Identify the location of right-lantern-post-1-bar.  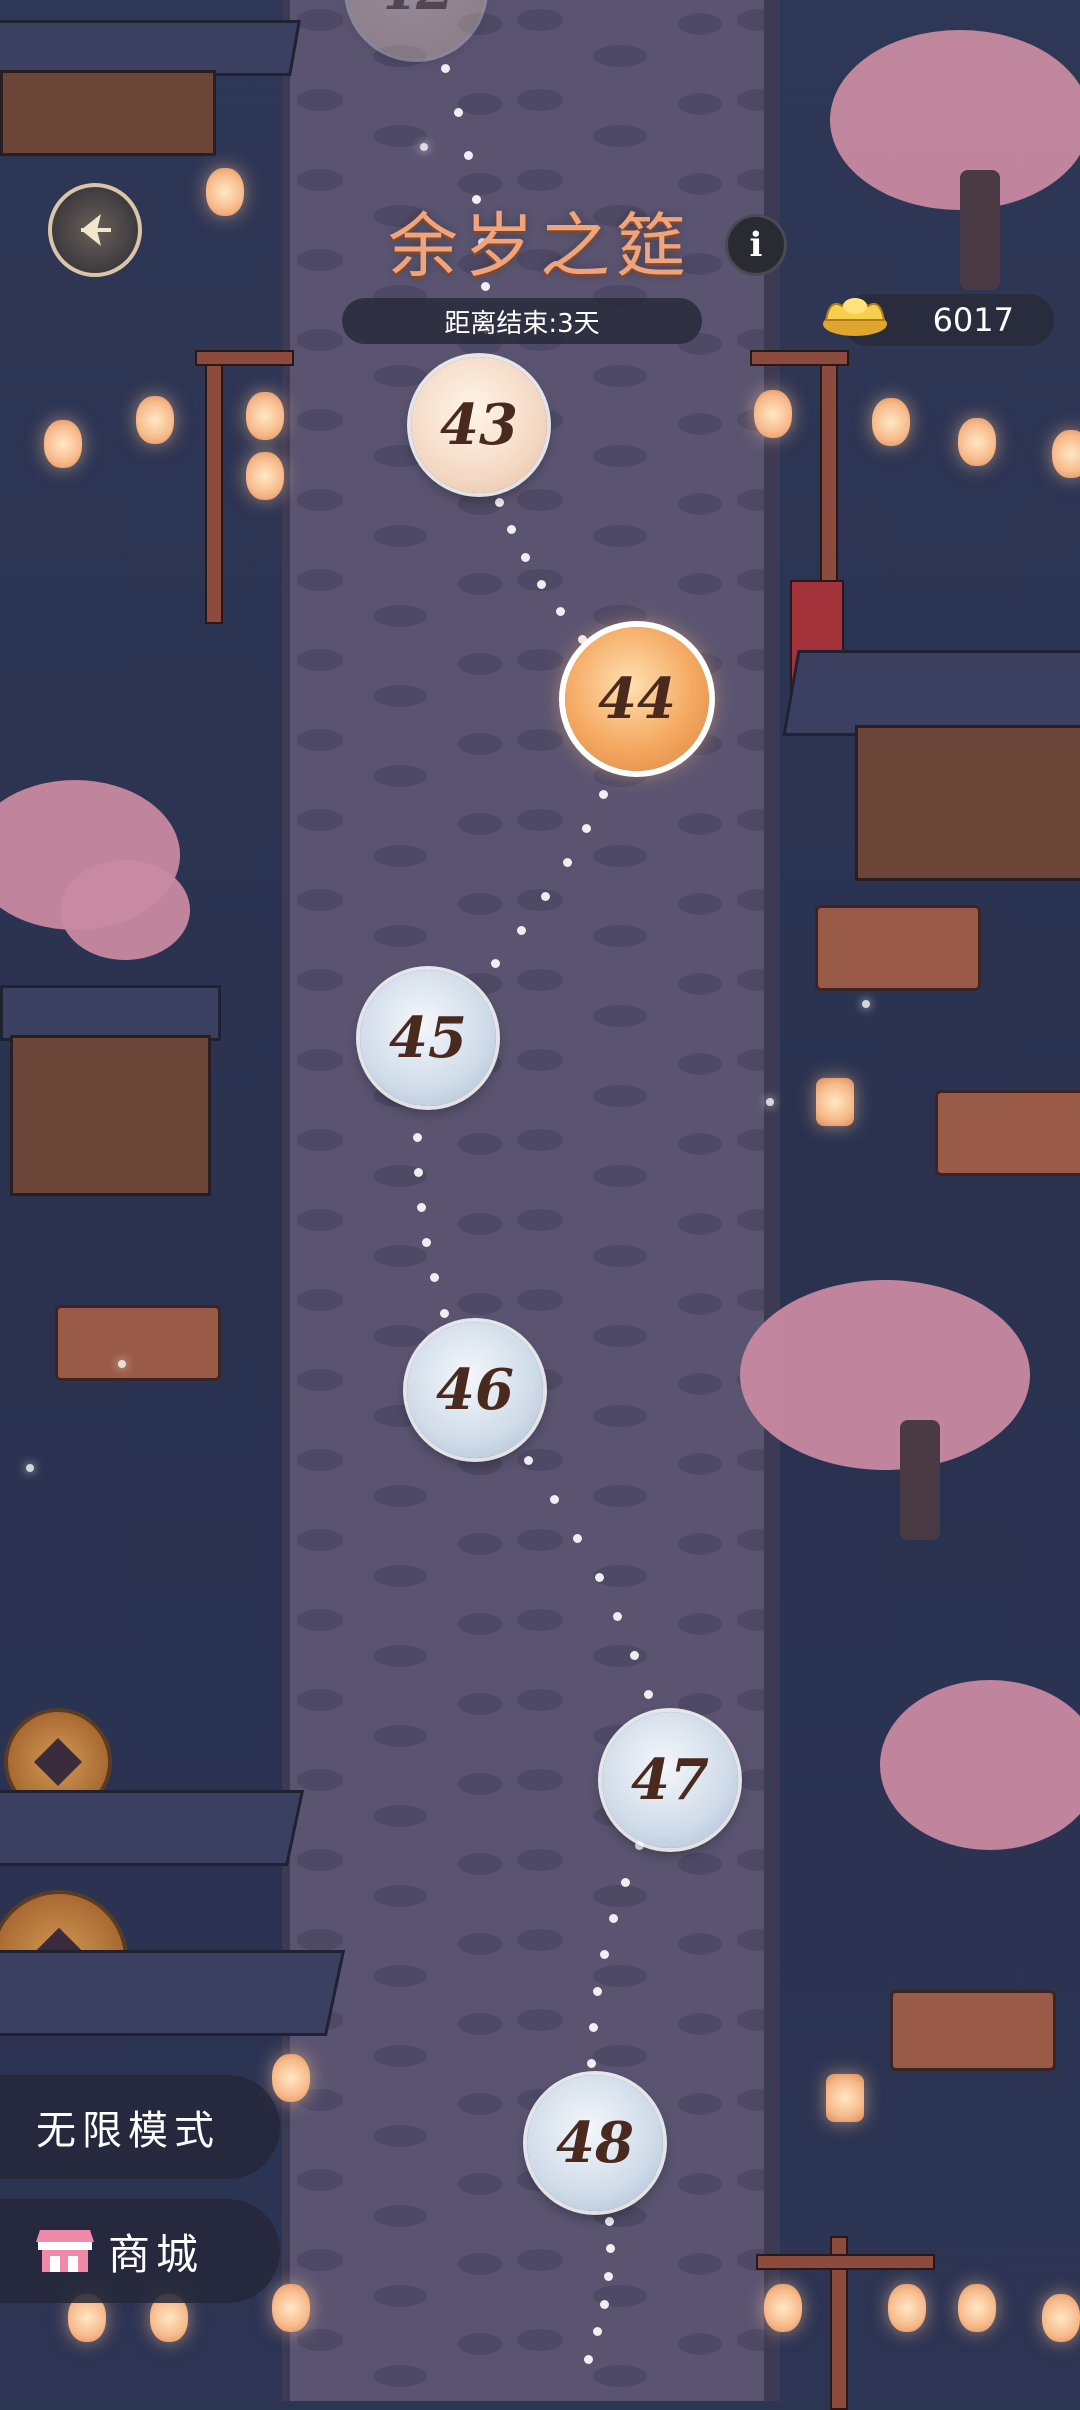
(799, 358).